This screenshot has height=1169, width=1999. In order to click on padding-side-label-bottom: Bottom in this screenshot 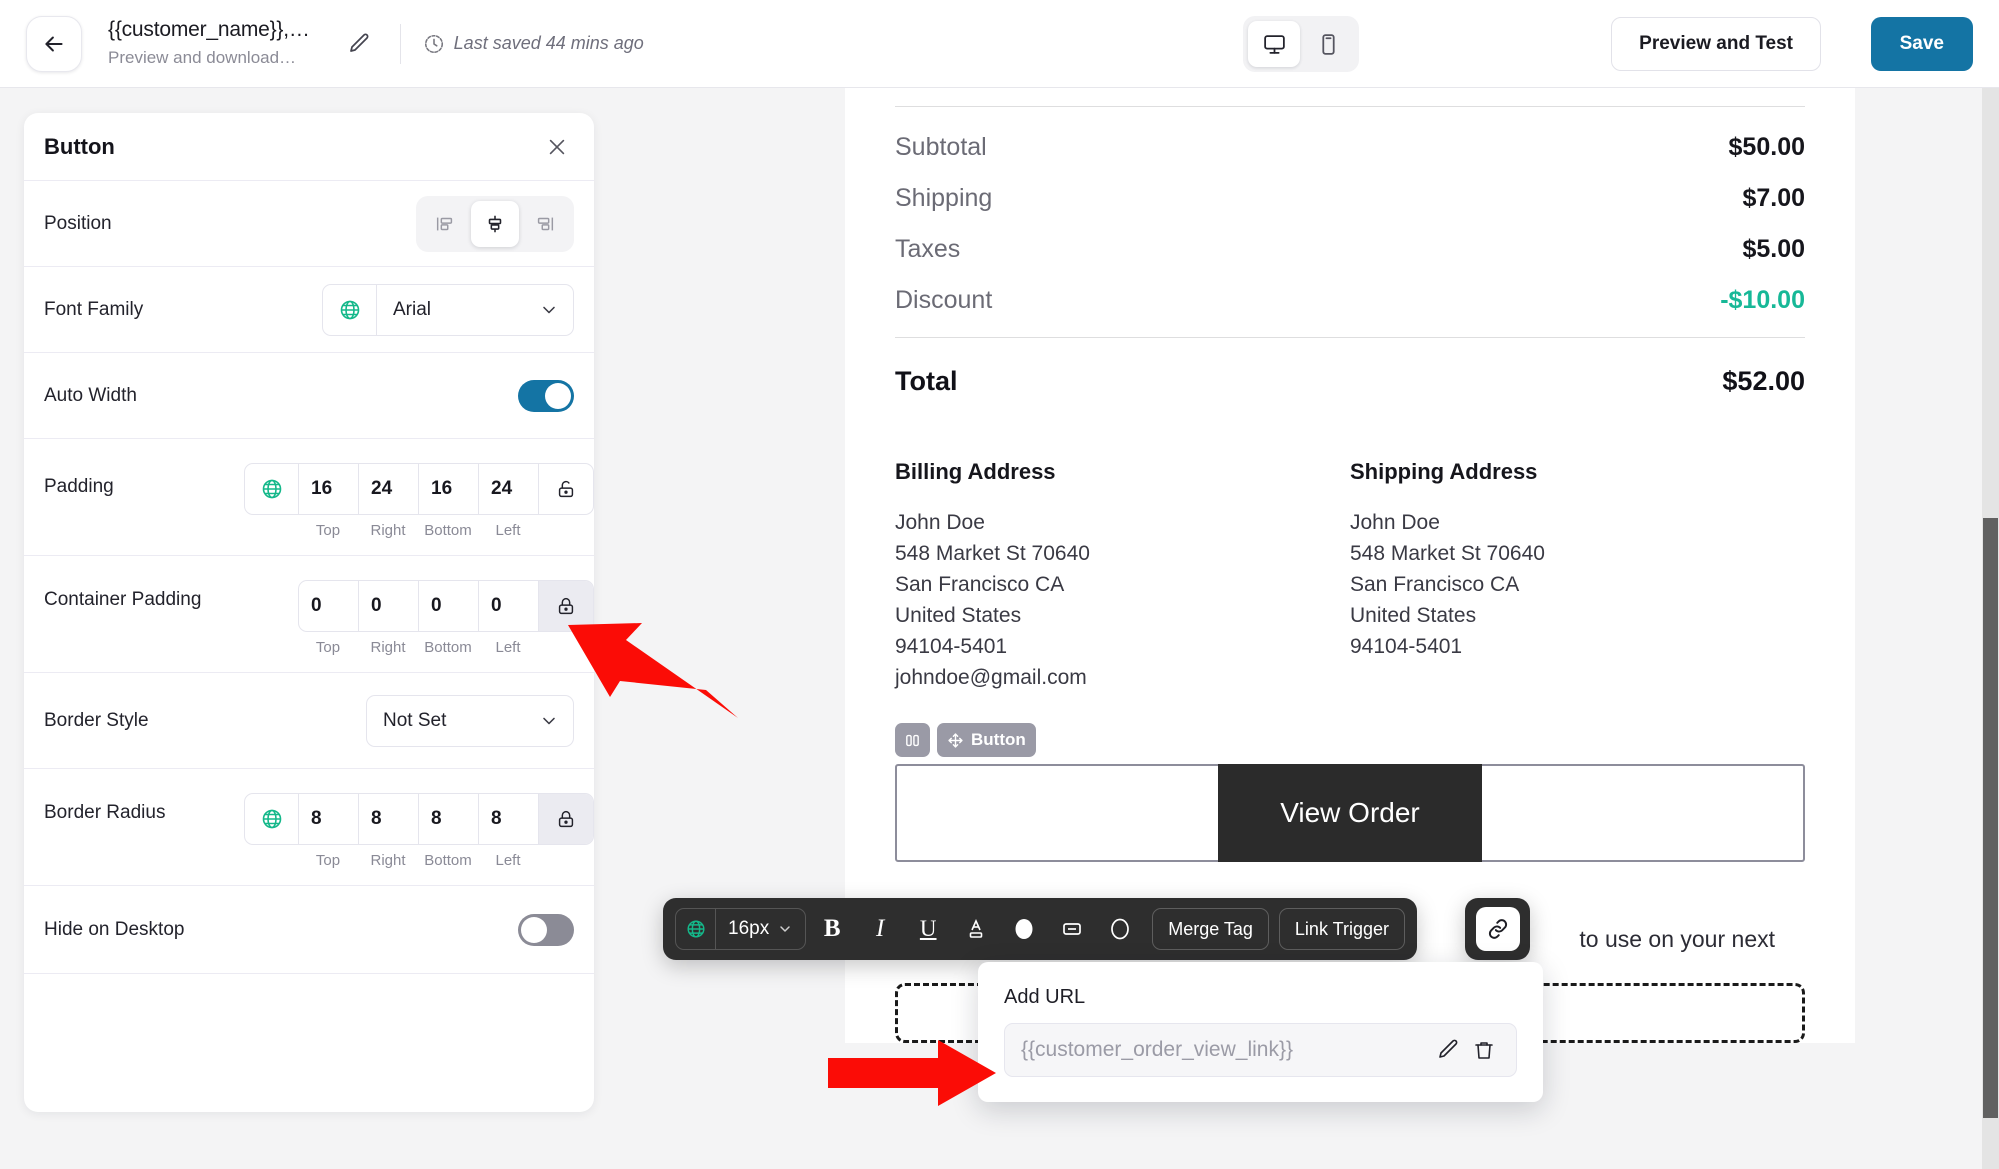, I will do `click(448, 530)`.